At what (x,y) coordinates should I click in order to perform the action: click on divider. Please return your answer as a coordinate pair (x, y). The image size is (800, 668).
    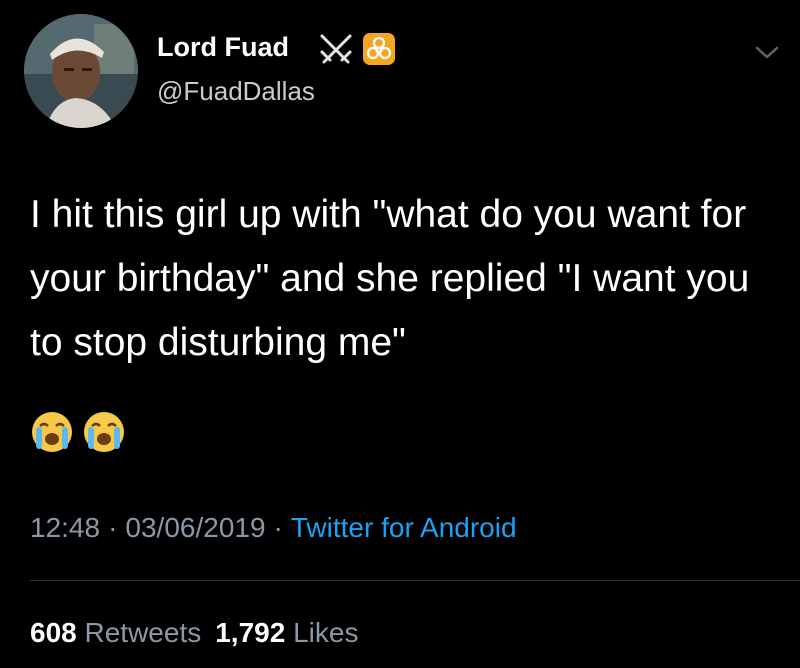
    Looking at the image, I should click on (415, 580).